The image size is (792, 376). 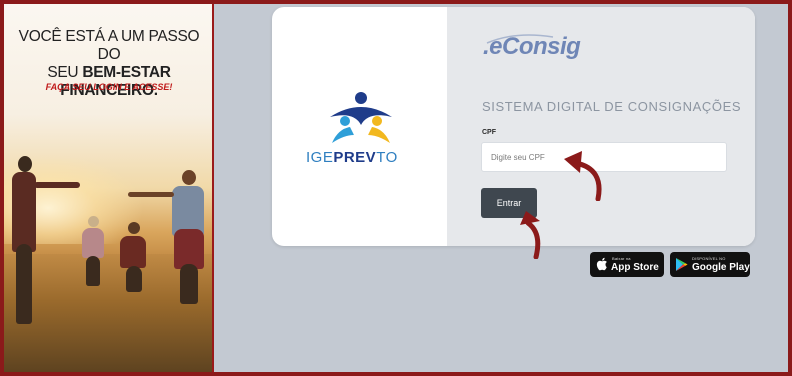 What do you see at coordinates (621, 258) in the screenshot?
I see `app-store-small-label: Baixar na` at bounding box center [621, 258].